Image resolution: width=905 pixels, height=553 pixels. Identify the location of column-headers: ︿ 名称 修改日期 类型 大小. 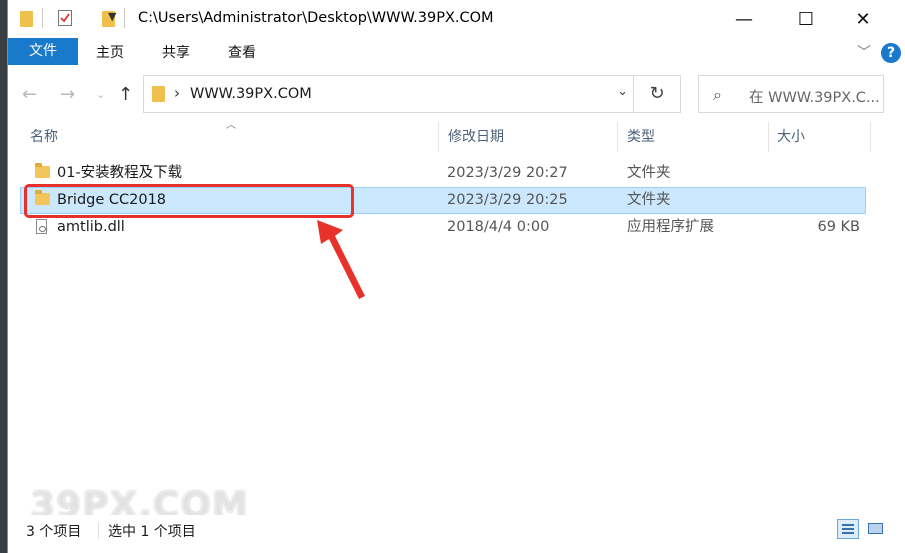
(456, 136).